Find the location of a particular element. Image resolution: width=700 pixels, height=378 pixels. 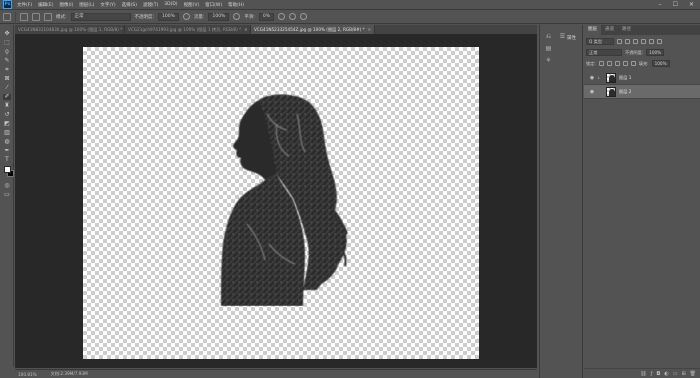

blur-tool-icon: ◍ is located at coordinates (7, 142).